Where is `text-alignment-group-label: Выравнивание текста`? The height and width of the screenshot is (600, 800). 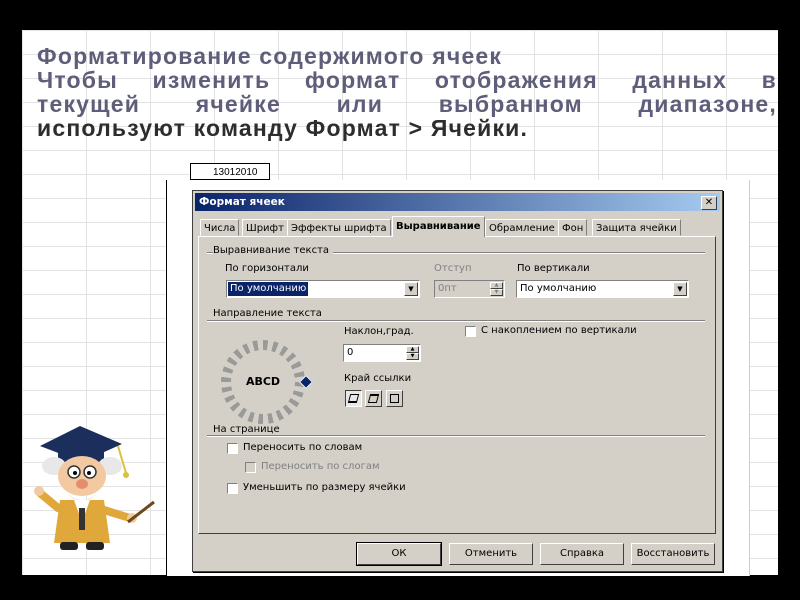
text-alignment-group-label: Выравнивание текста is located at coordinates (273, 250).